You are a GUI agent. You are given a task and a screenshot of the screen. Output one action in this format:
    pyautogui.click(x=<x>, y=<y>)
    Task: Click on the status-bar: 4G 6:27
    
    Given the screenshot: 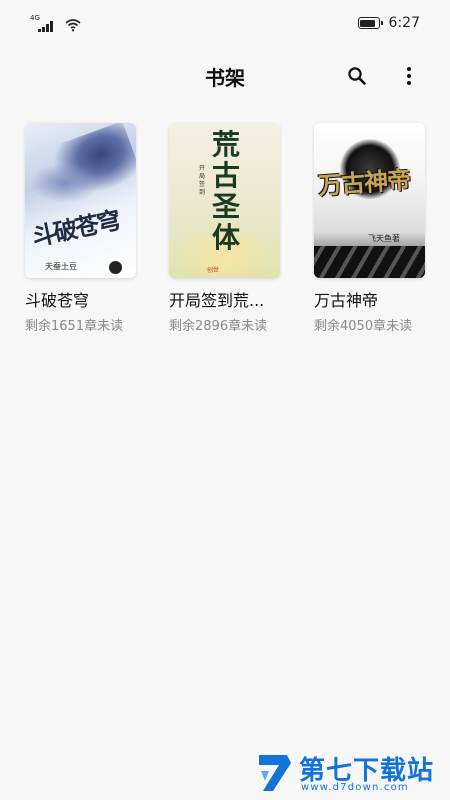 What is the action you would take?
    pyautogui.click(x=225, y=24)
    